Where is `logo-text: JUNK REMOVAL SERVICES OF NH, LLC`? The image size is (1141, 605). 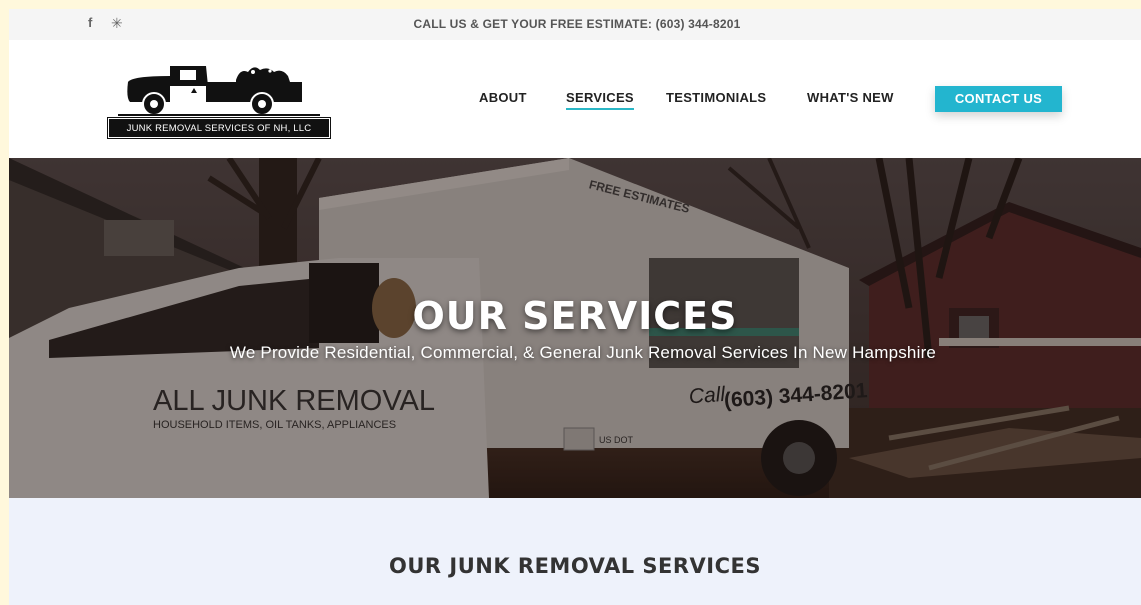
logo-text: JUNK REMOVAL SERVICES OF NH, LLC is located at coordinates (219, 128).